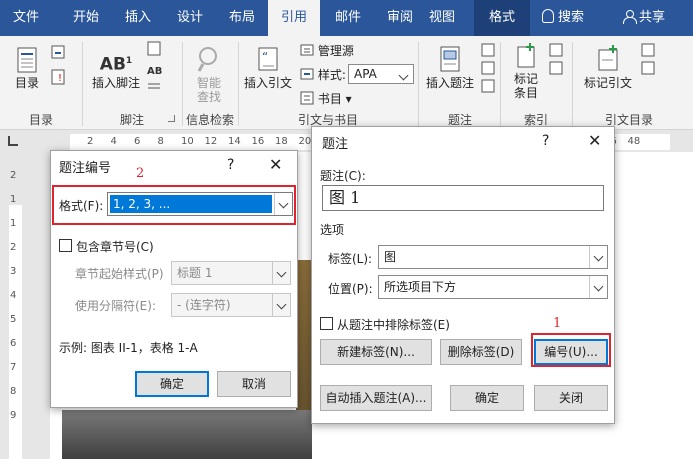 The height and width of the screenshot is (459, 693). Describe the element at coordinates (307, 74) in the screenshot. I see `style-icon` at that location.